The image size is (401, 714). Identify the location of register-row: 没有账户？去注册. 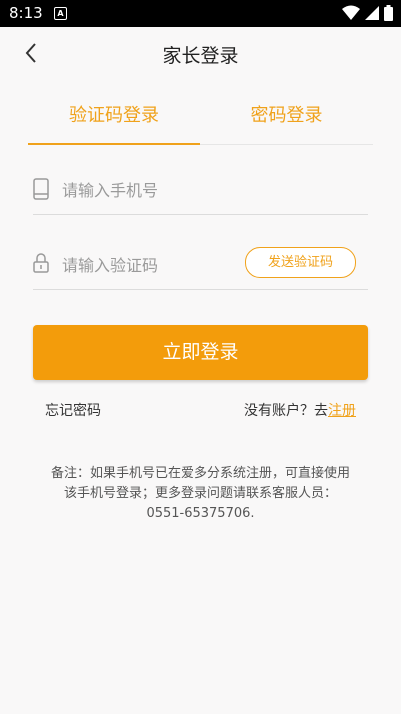
(300, 410).